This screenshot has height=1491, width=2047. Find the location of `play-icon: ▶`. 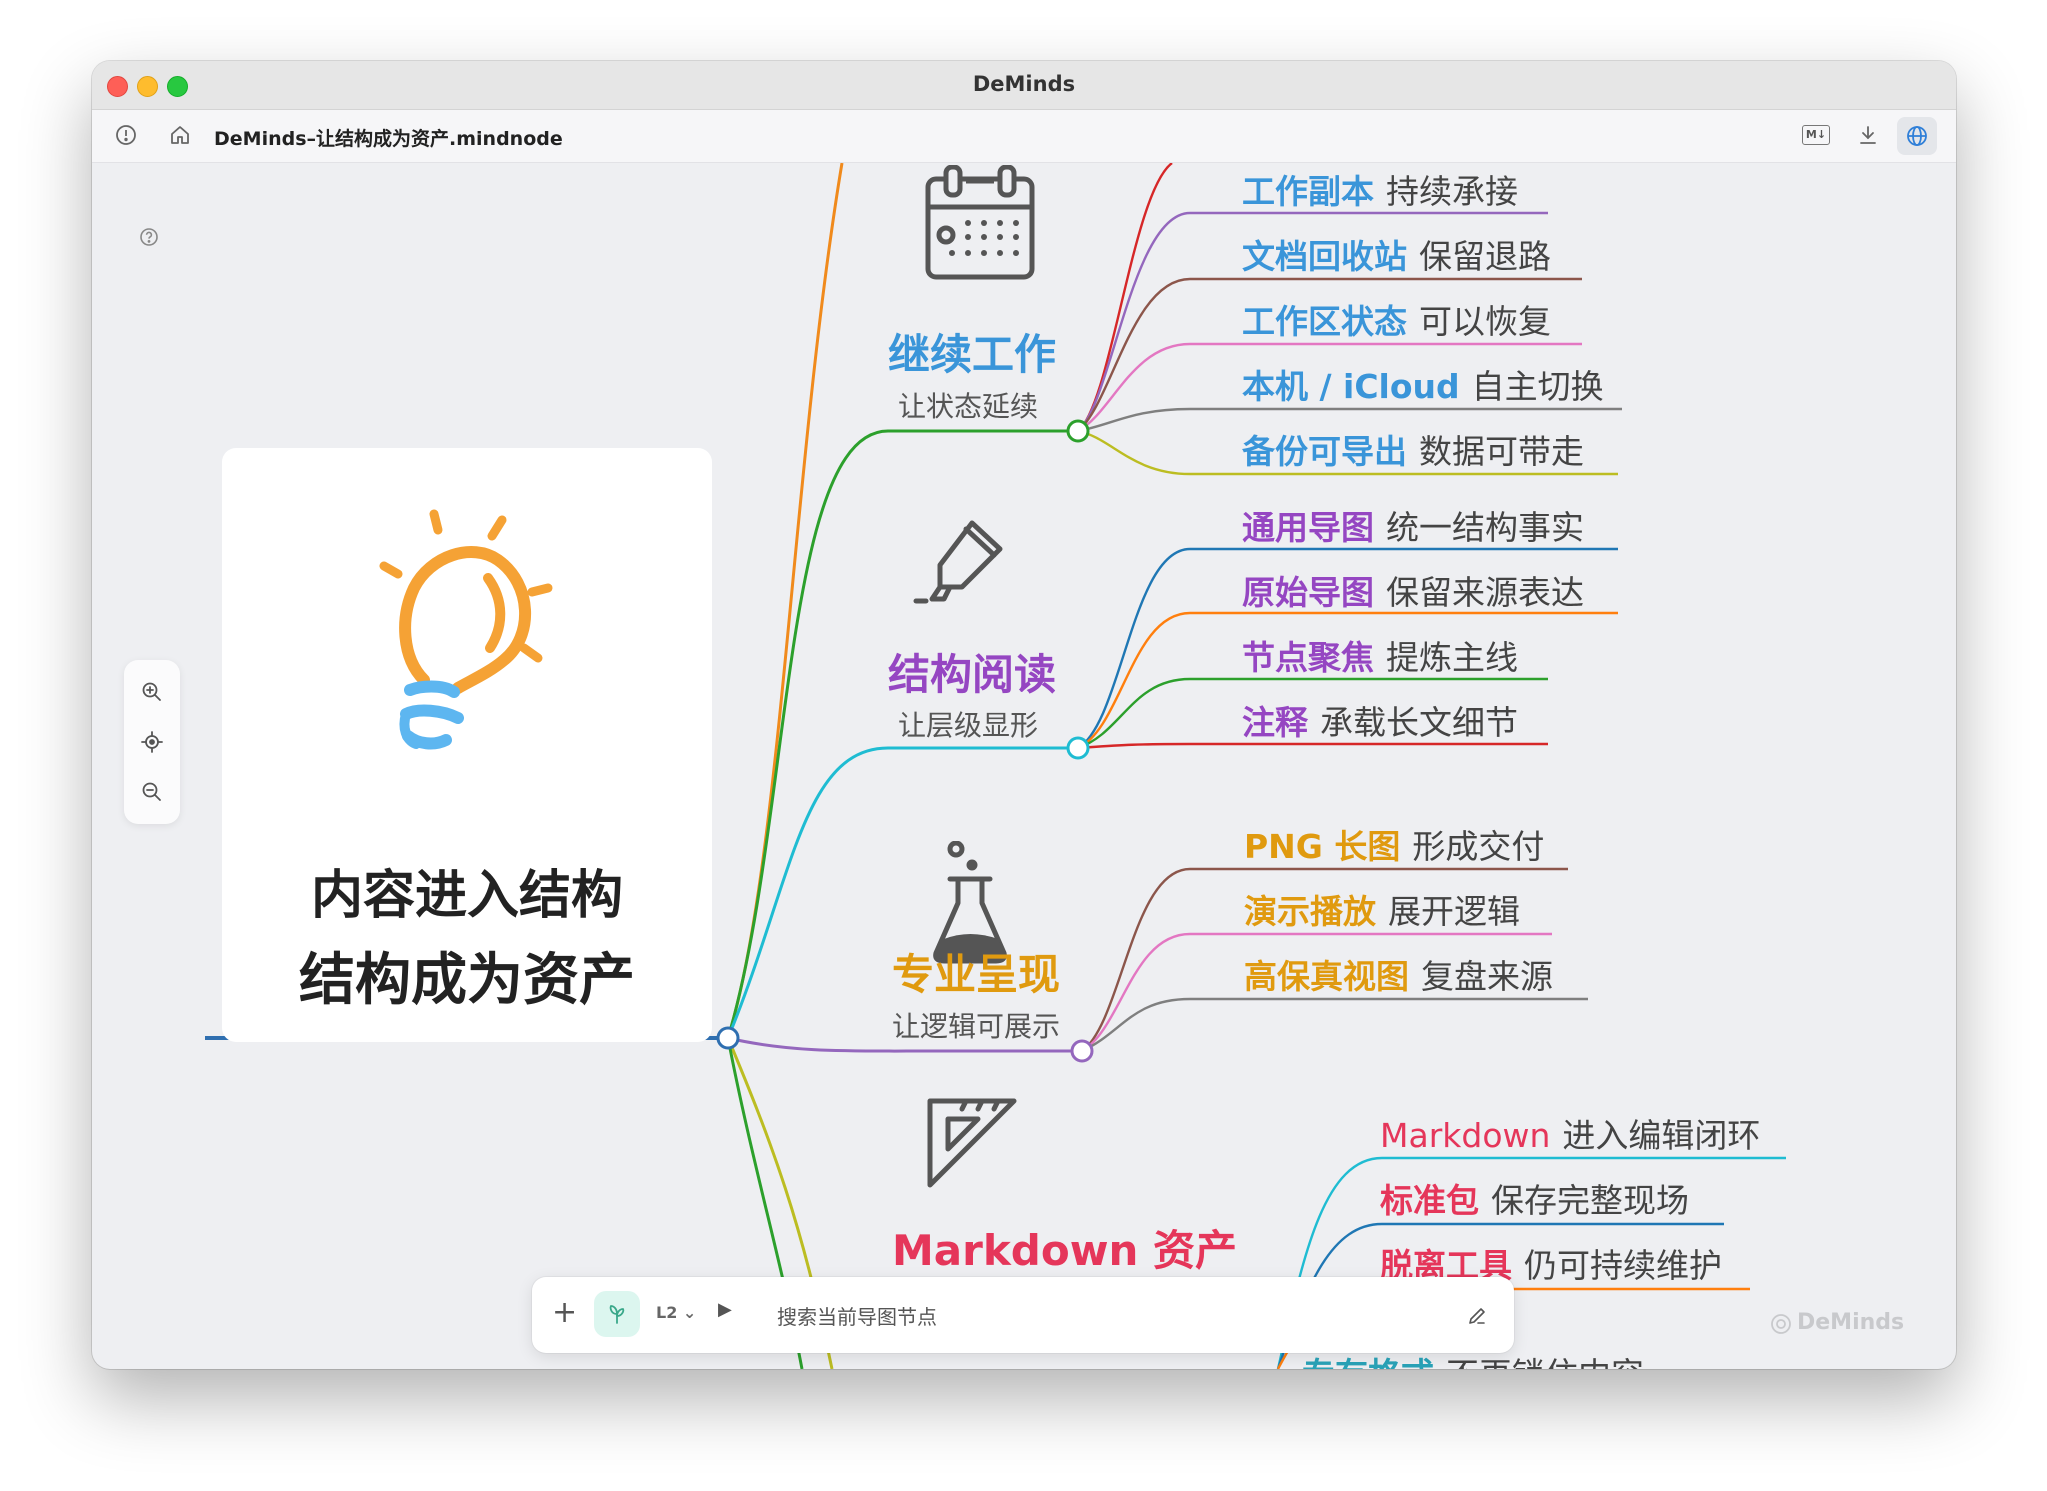

play-icon: ▶ is located at coordinates (725, 1309).